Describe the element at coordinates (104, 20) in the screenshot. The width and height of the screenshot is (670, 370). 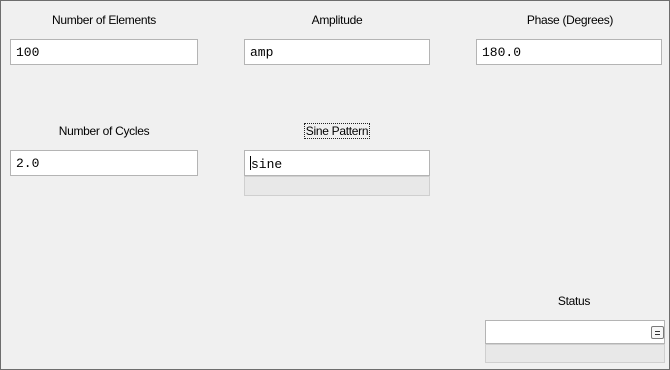
I see `num-elements-label: Number of Elements` at that location.